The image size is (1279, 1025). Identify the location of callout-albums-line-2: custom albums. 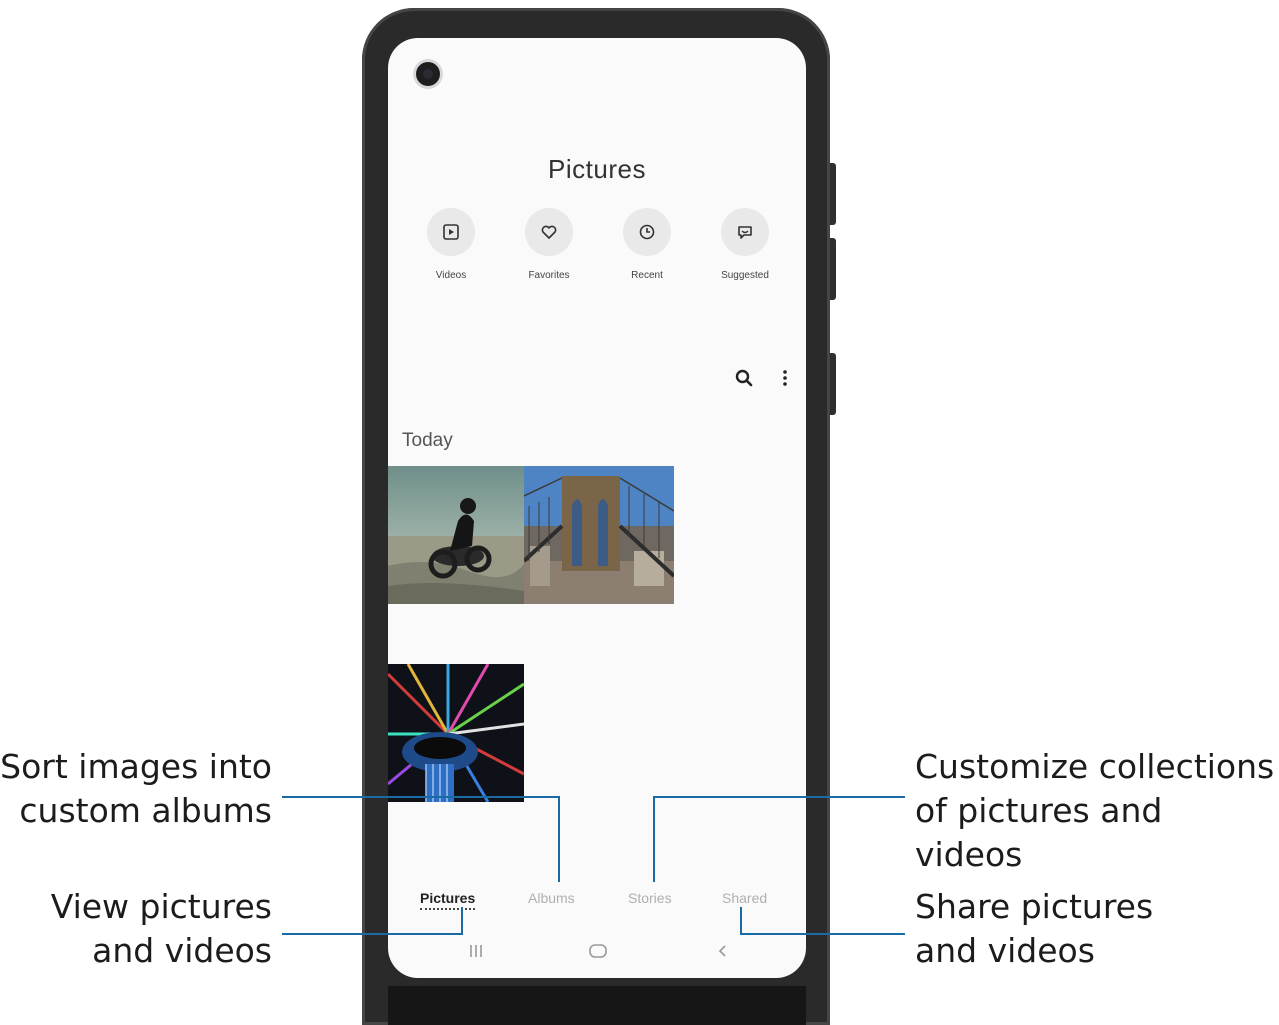
(145, 810).